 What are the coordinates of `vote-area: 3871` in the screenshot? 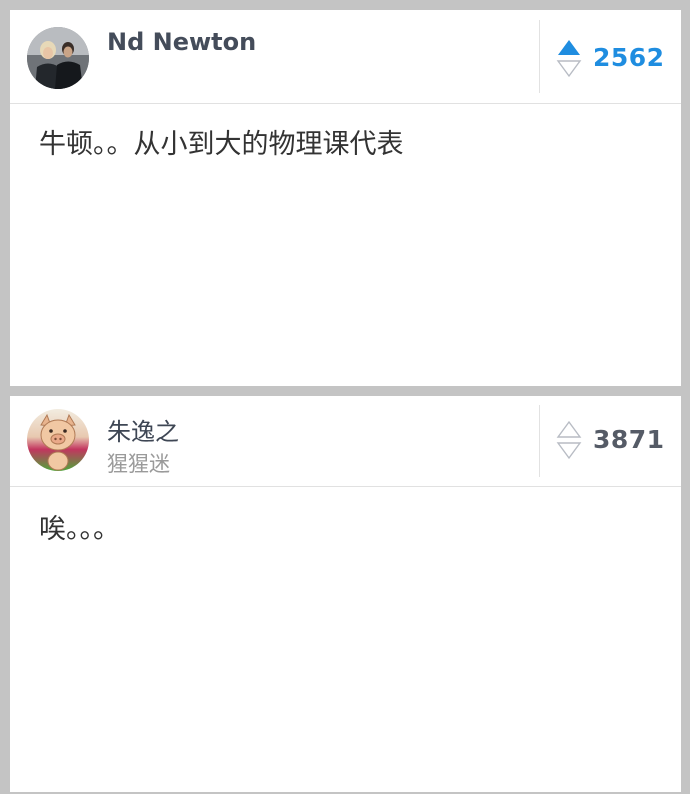 It's located at (615, 441).